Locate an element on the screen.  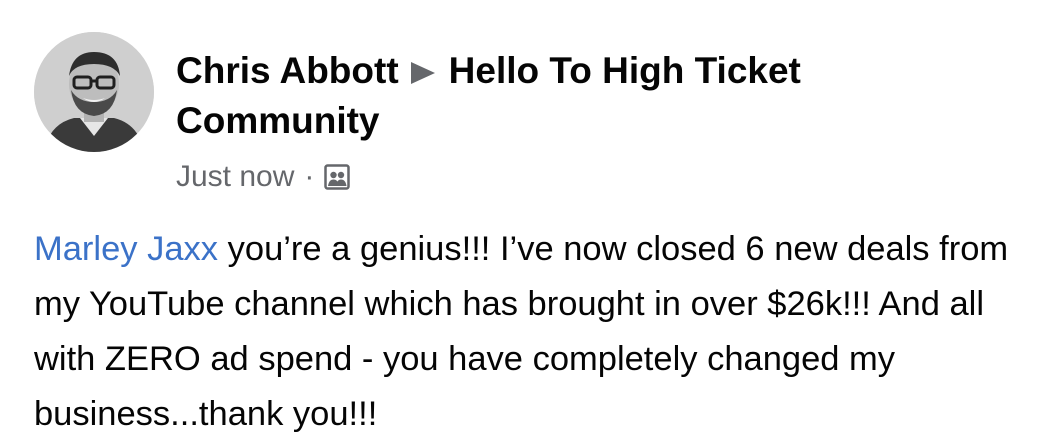
avatar-photo is located at coordinates (94, 92).